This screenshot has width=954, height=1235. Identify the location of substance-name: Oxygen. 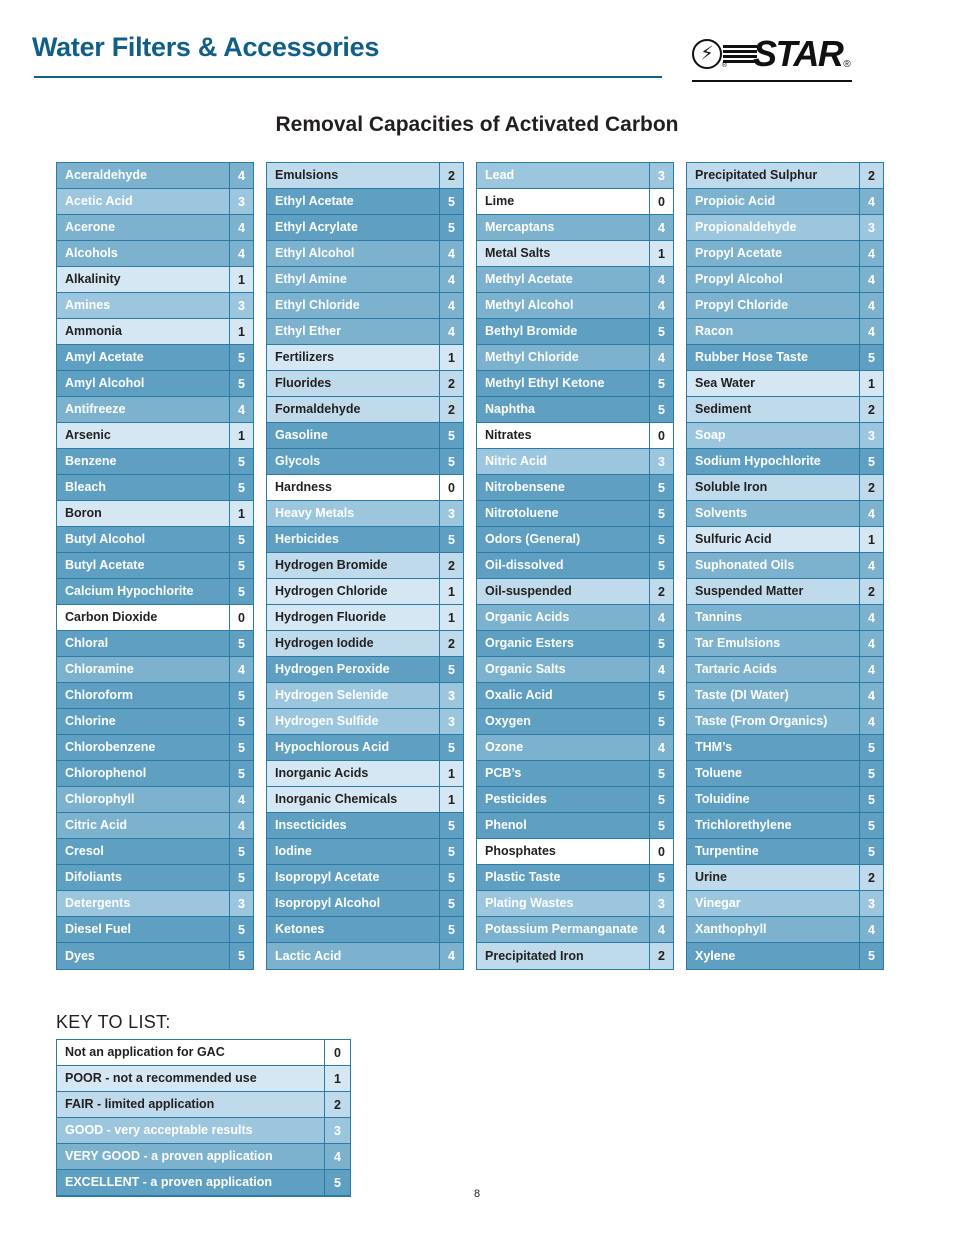
(508, 721).